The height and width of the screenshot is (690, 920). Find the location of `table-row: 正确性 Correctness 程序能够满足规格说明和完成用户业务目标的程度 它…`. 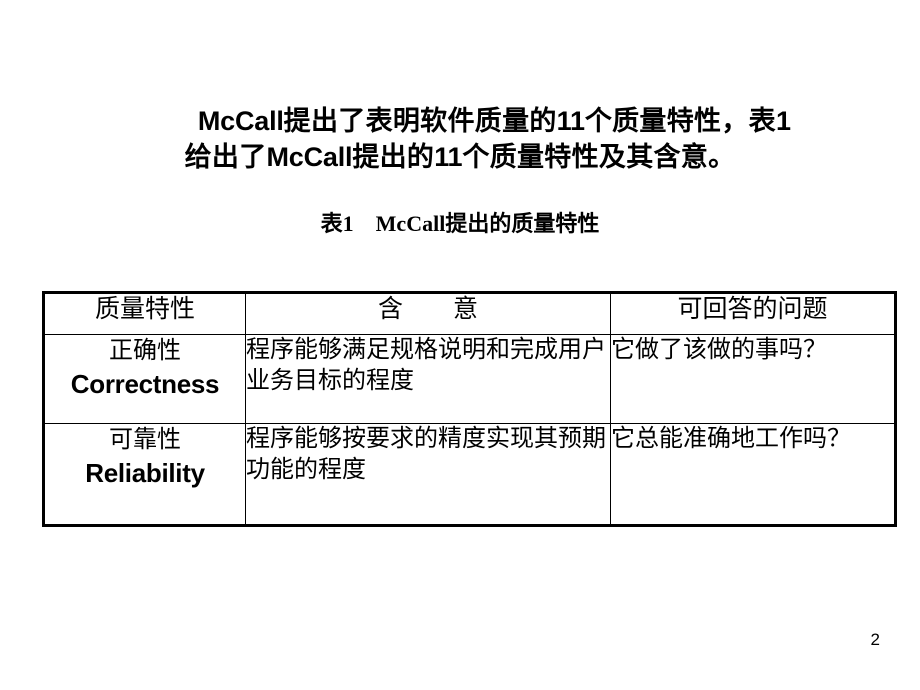

table-row: 正确性 Correctness 程序能够满足规格说明和完成用户业务目标的程度 它… is located at coordinates (469, 379).